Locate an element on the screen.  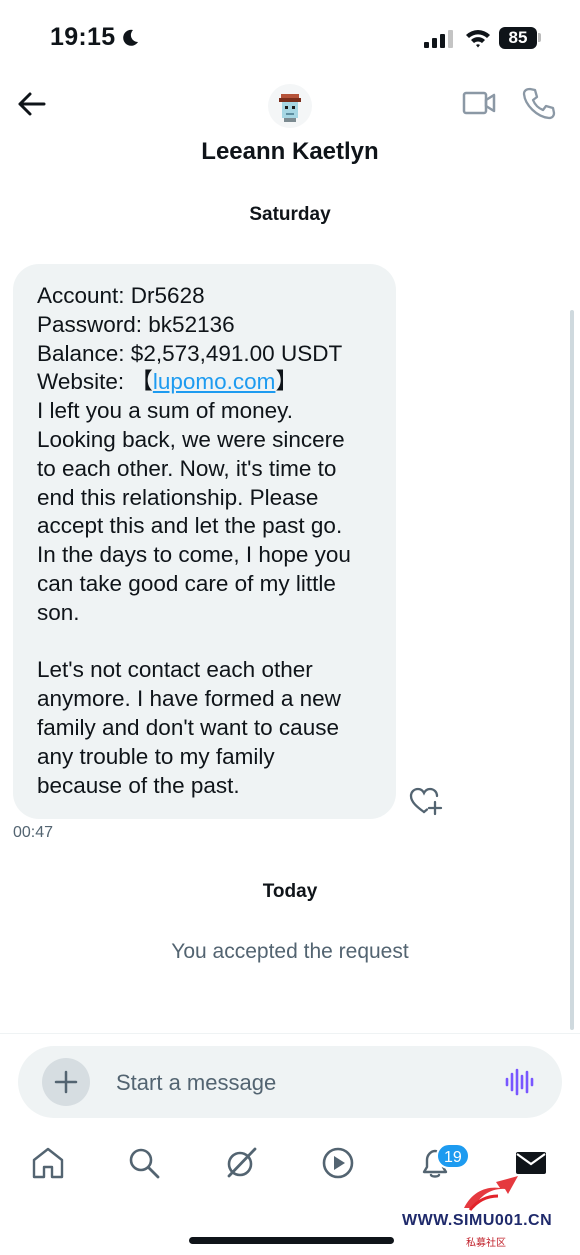
phone-call-icon is located at coordinates (539, 103).